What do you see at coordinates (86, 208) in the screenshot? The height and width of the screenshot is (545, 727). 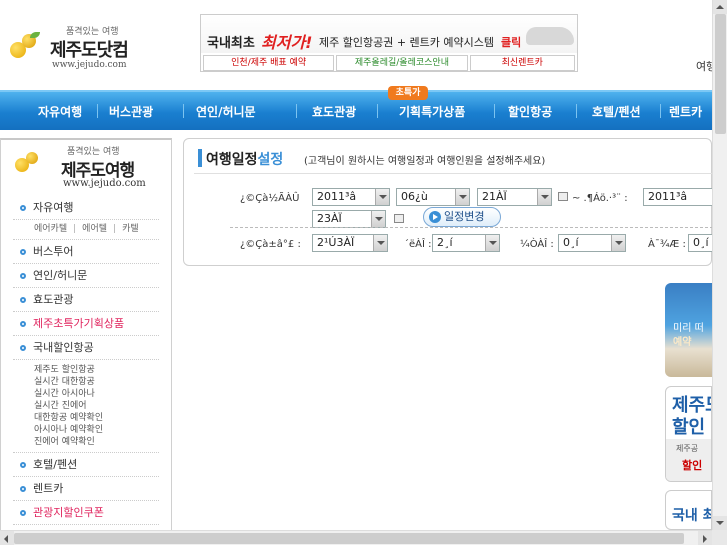 I see `sidebar-item-free-travel: 자유여행` at bounding box center [86, 208].